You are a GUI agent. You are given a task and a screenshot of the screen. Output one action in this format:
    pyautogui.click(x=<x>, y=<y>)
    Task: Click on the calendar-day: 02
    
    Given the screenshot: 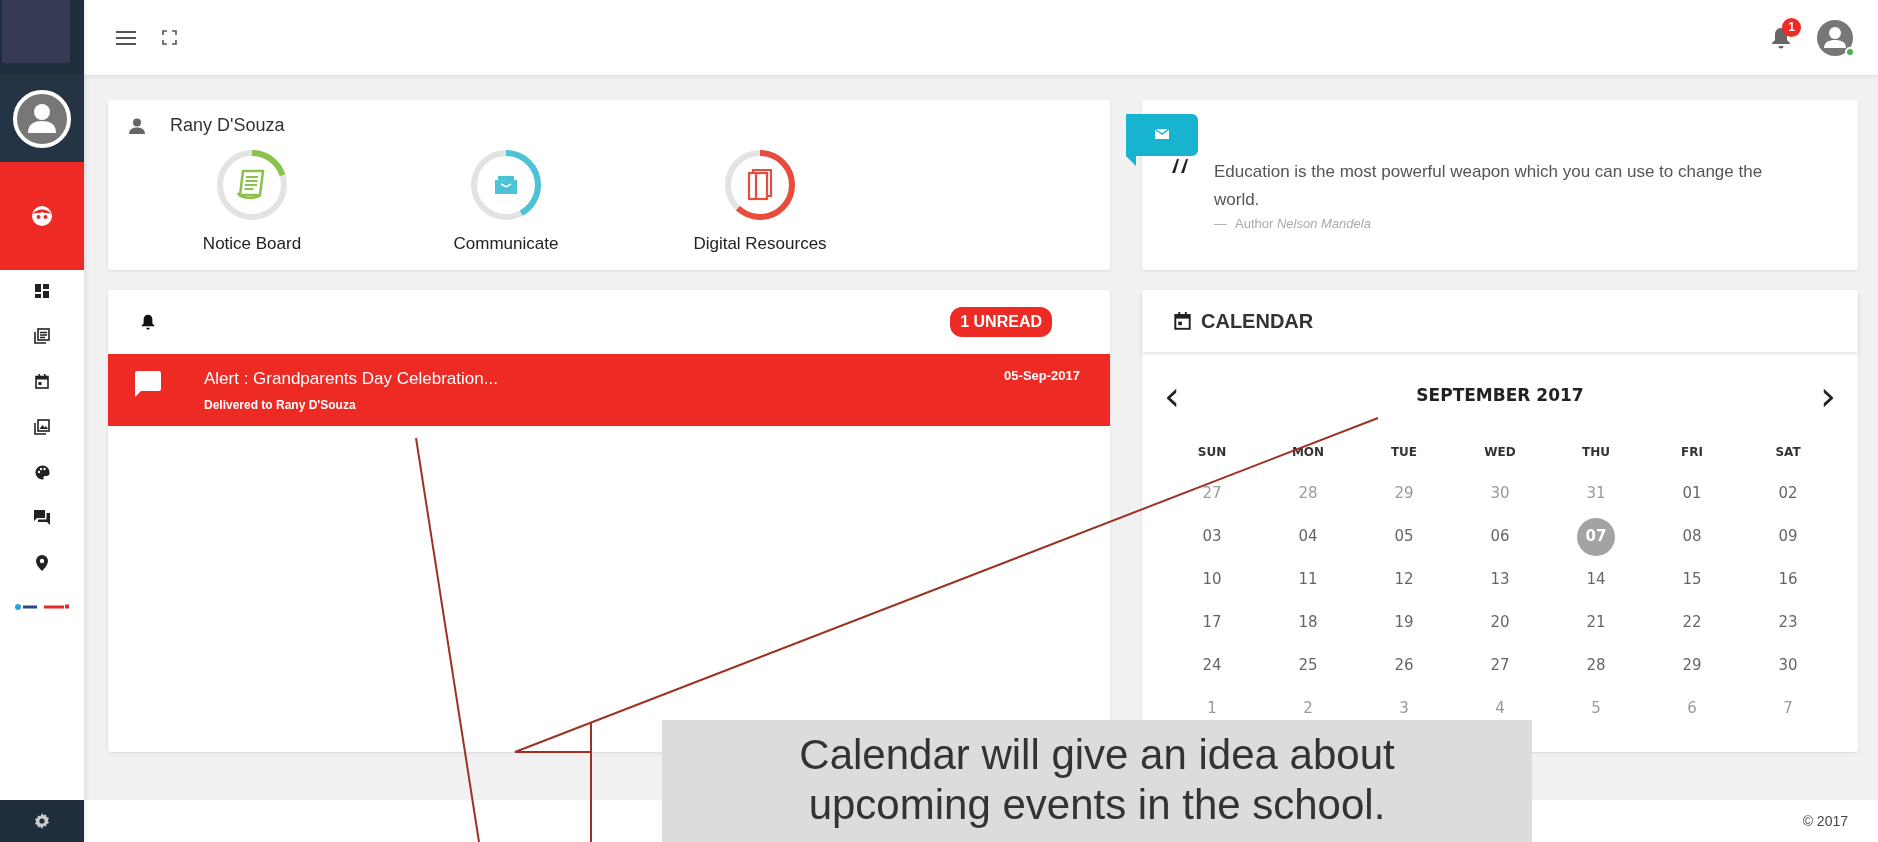 What is the action you would take?
    pyautogui.click(x=1788, y=493)
    